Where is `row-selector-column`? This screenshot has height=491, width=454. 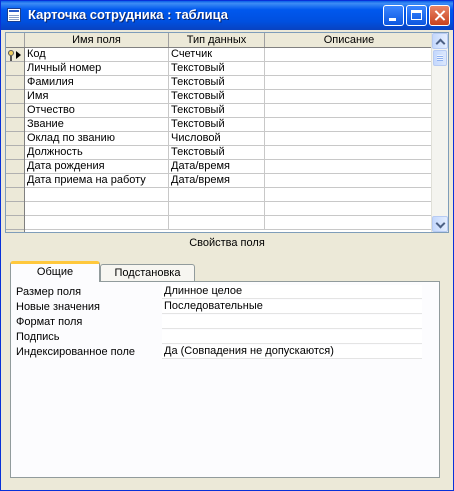 row-selector-column is located at coordinates (15, 140).